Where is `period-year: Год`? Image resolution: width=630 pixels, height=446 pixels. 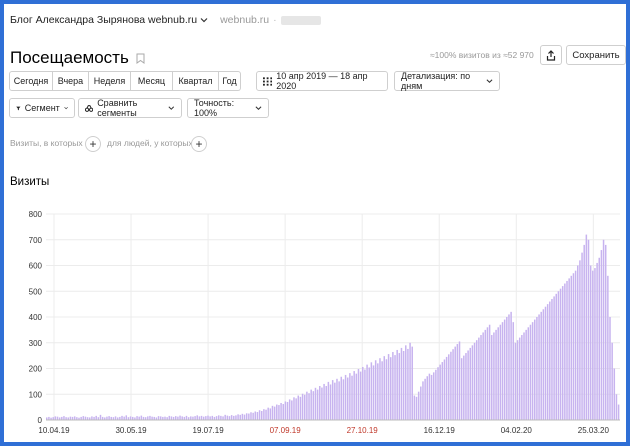
period-year: Год is located at coordinates (230, 81).